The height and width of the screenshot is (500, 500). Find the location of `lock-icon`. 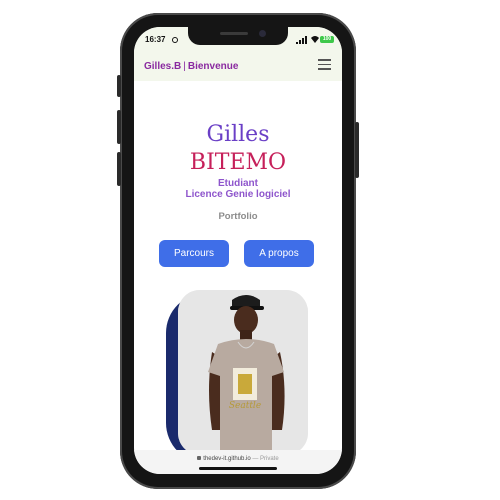

lock-icon is located at coordinates (199, 458).